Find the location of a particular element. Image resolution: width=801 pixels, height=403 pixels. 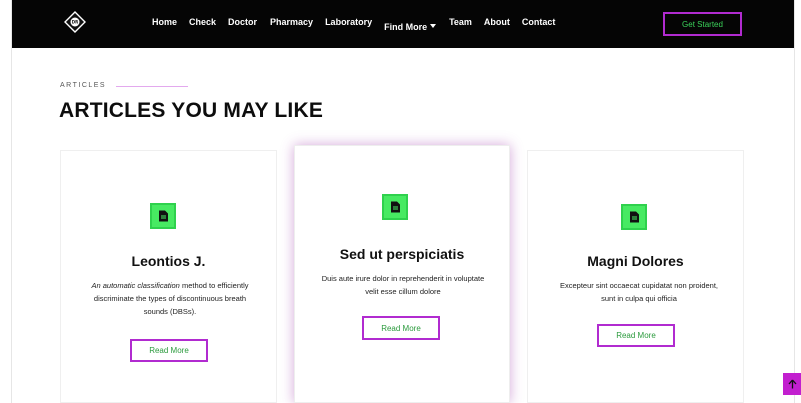

card-title: Magni Dolores is located at coordinates (635, 261).